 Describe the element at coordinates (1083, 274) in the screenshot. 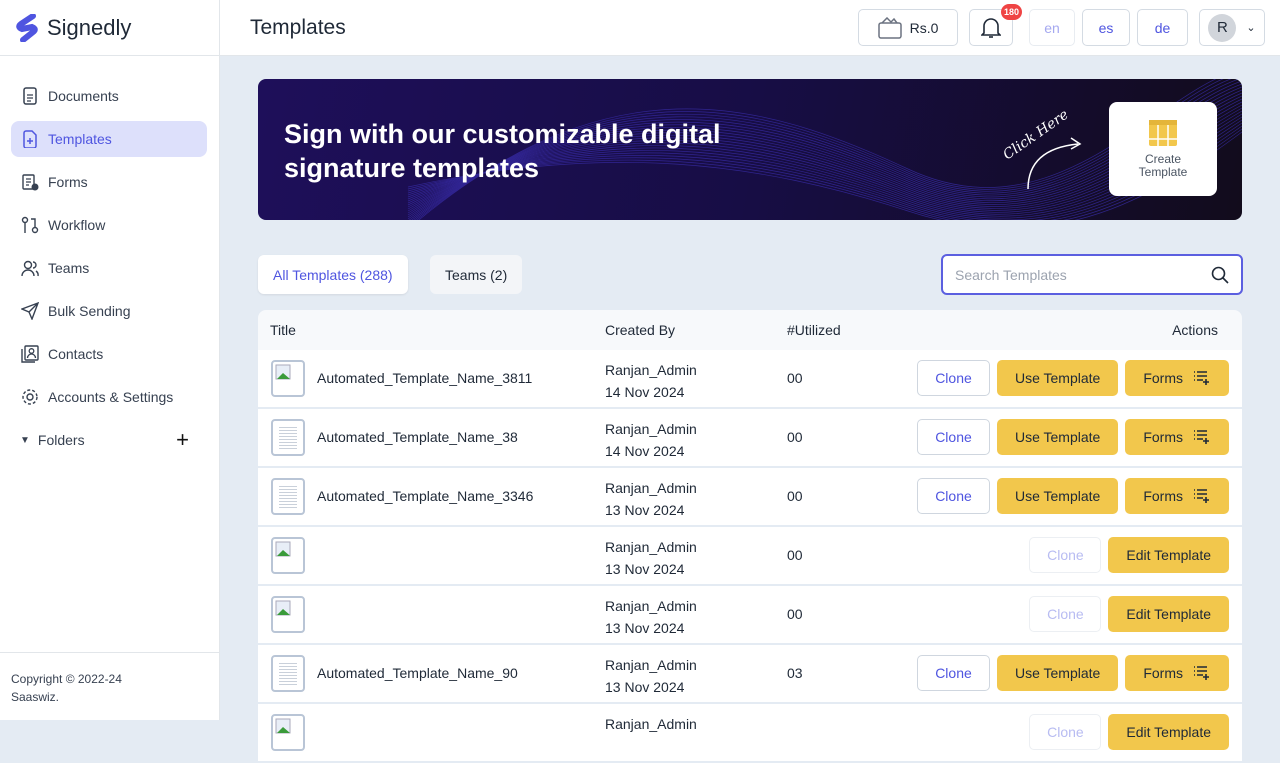

I see `search-input` at that location.